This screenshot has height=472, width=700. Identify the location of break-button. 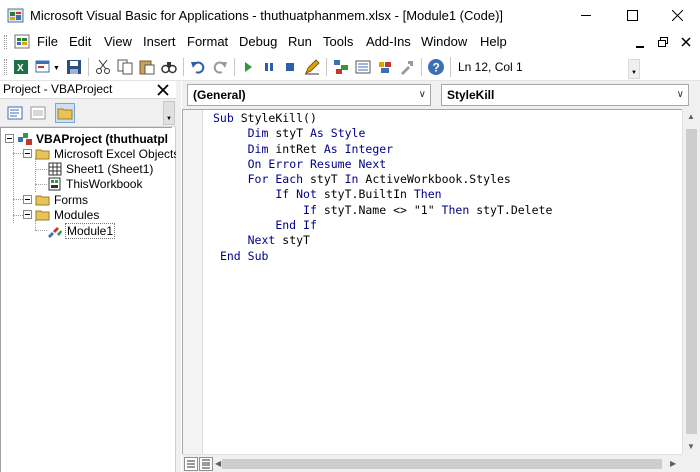
(269, 67).